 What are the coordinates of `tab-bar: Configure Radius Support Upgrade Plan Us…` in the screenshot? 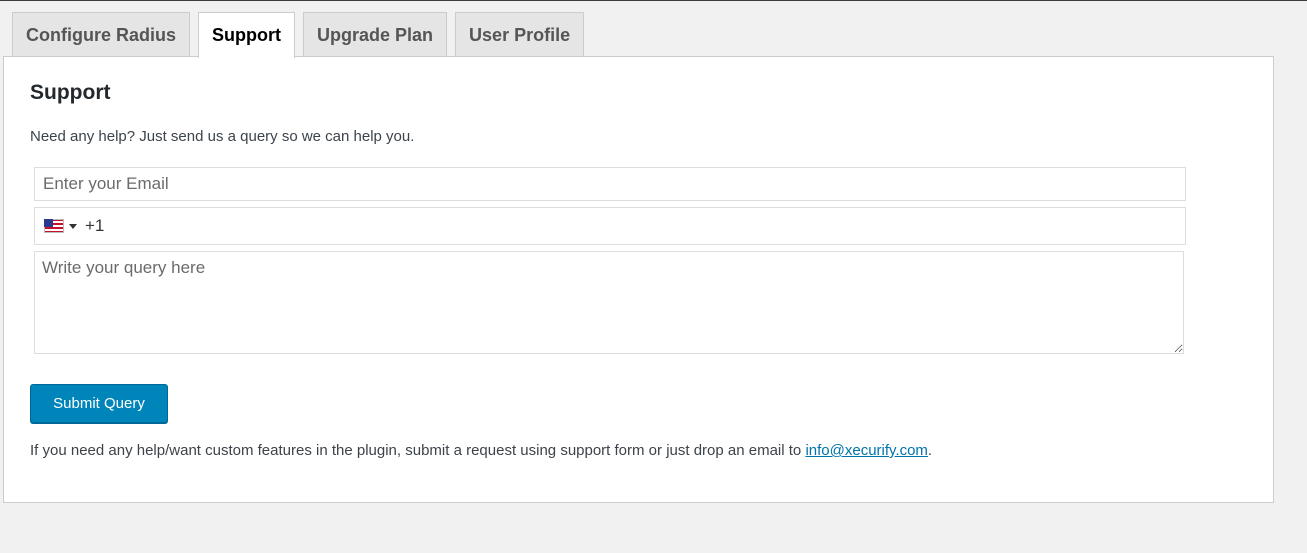 It's located at (298, 35).